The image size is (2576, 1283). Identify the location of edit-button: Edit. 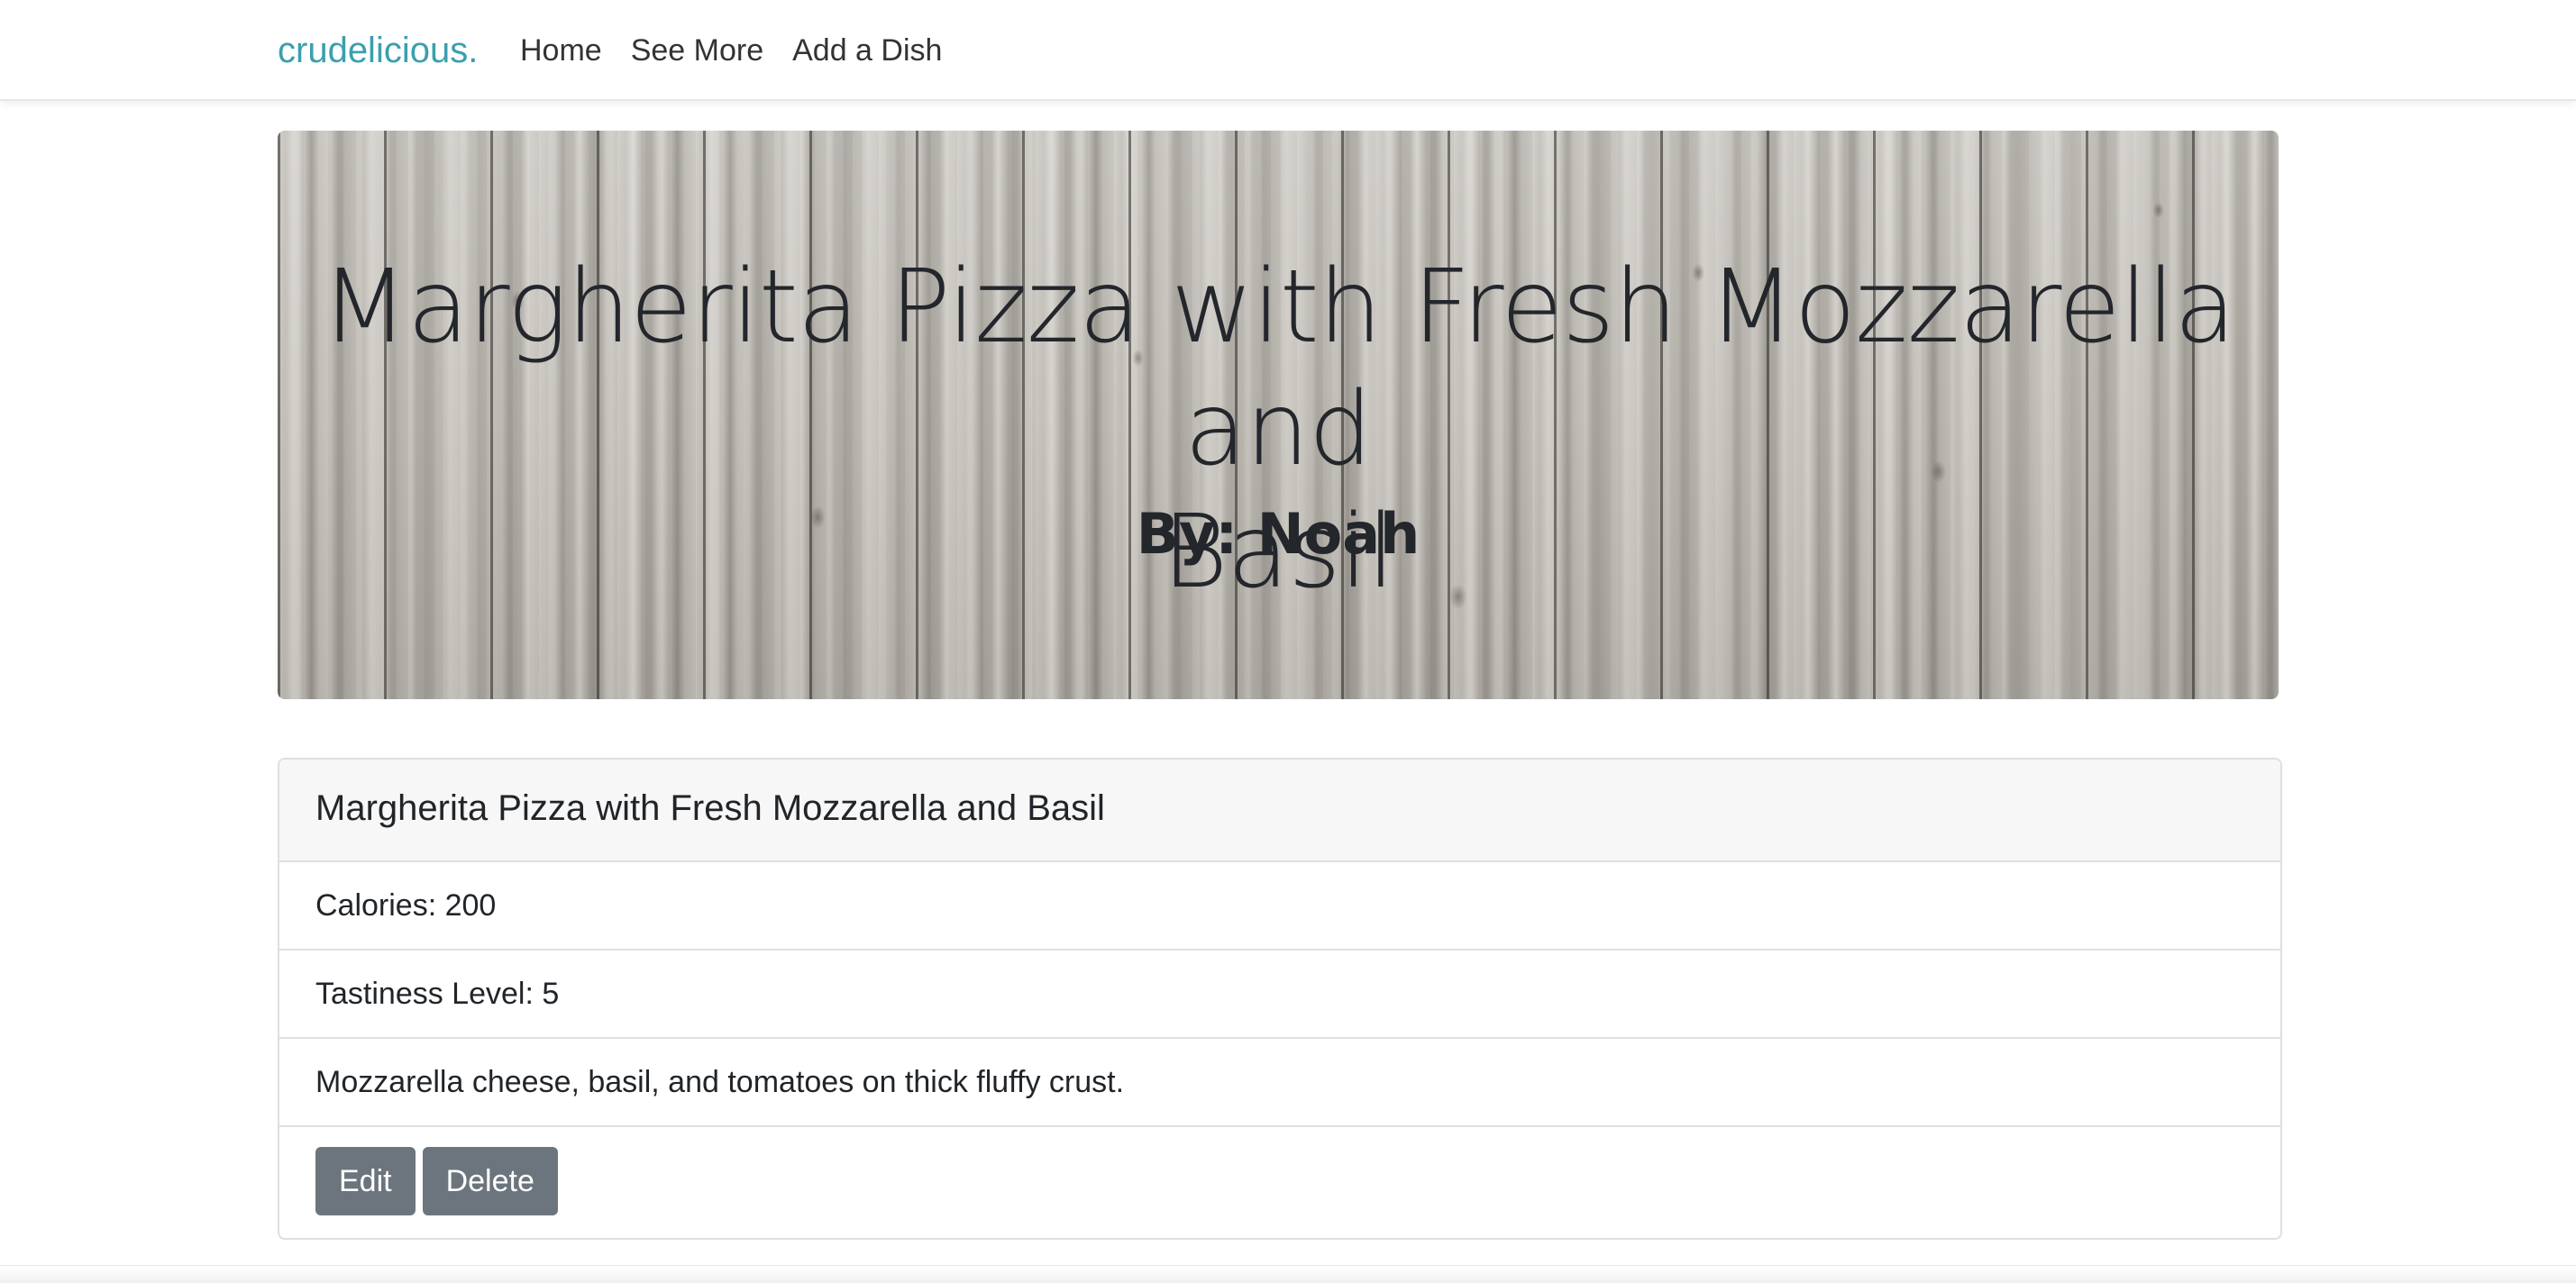
(365, 1181).